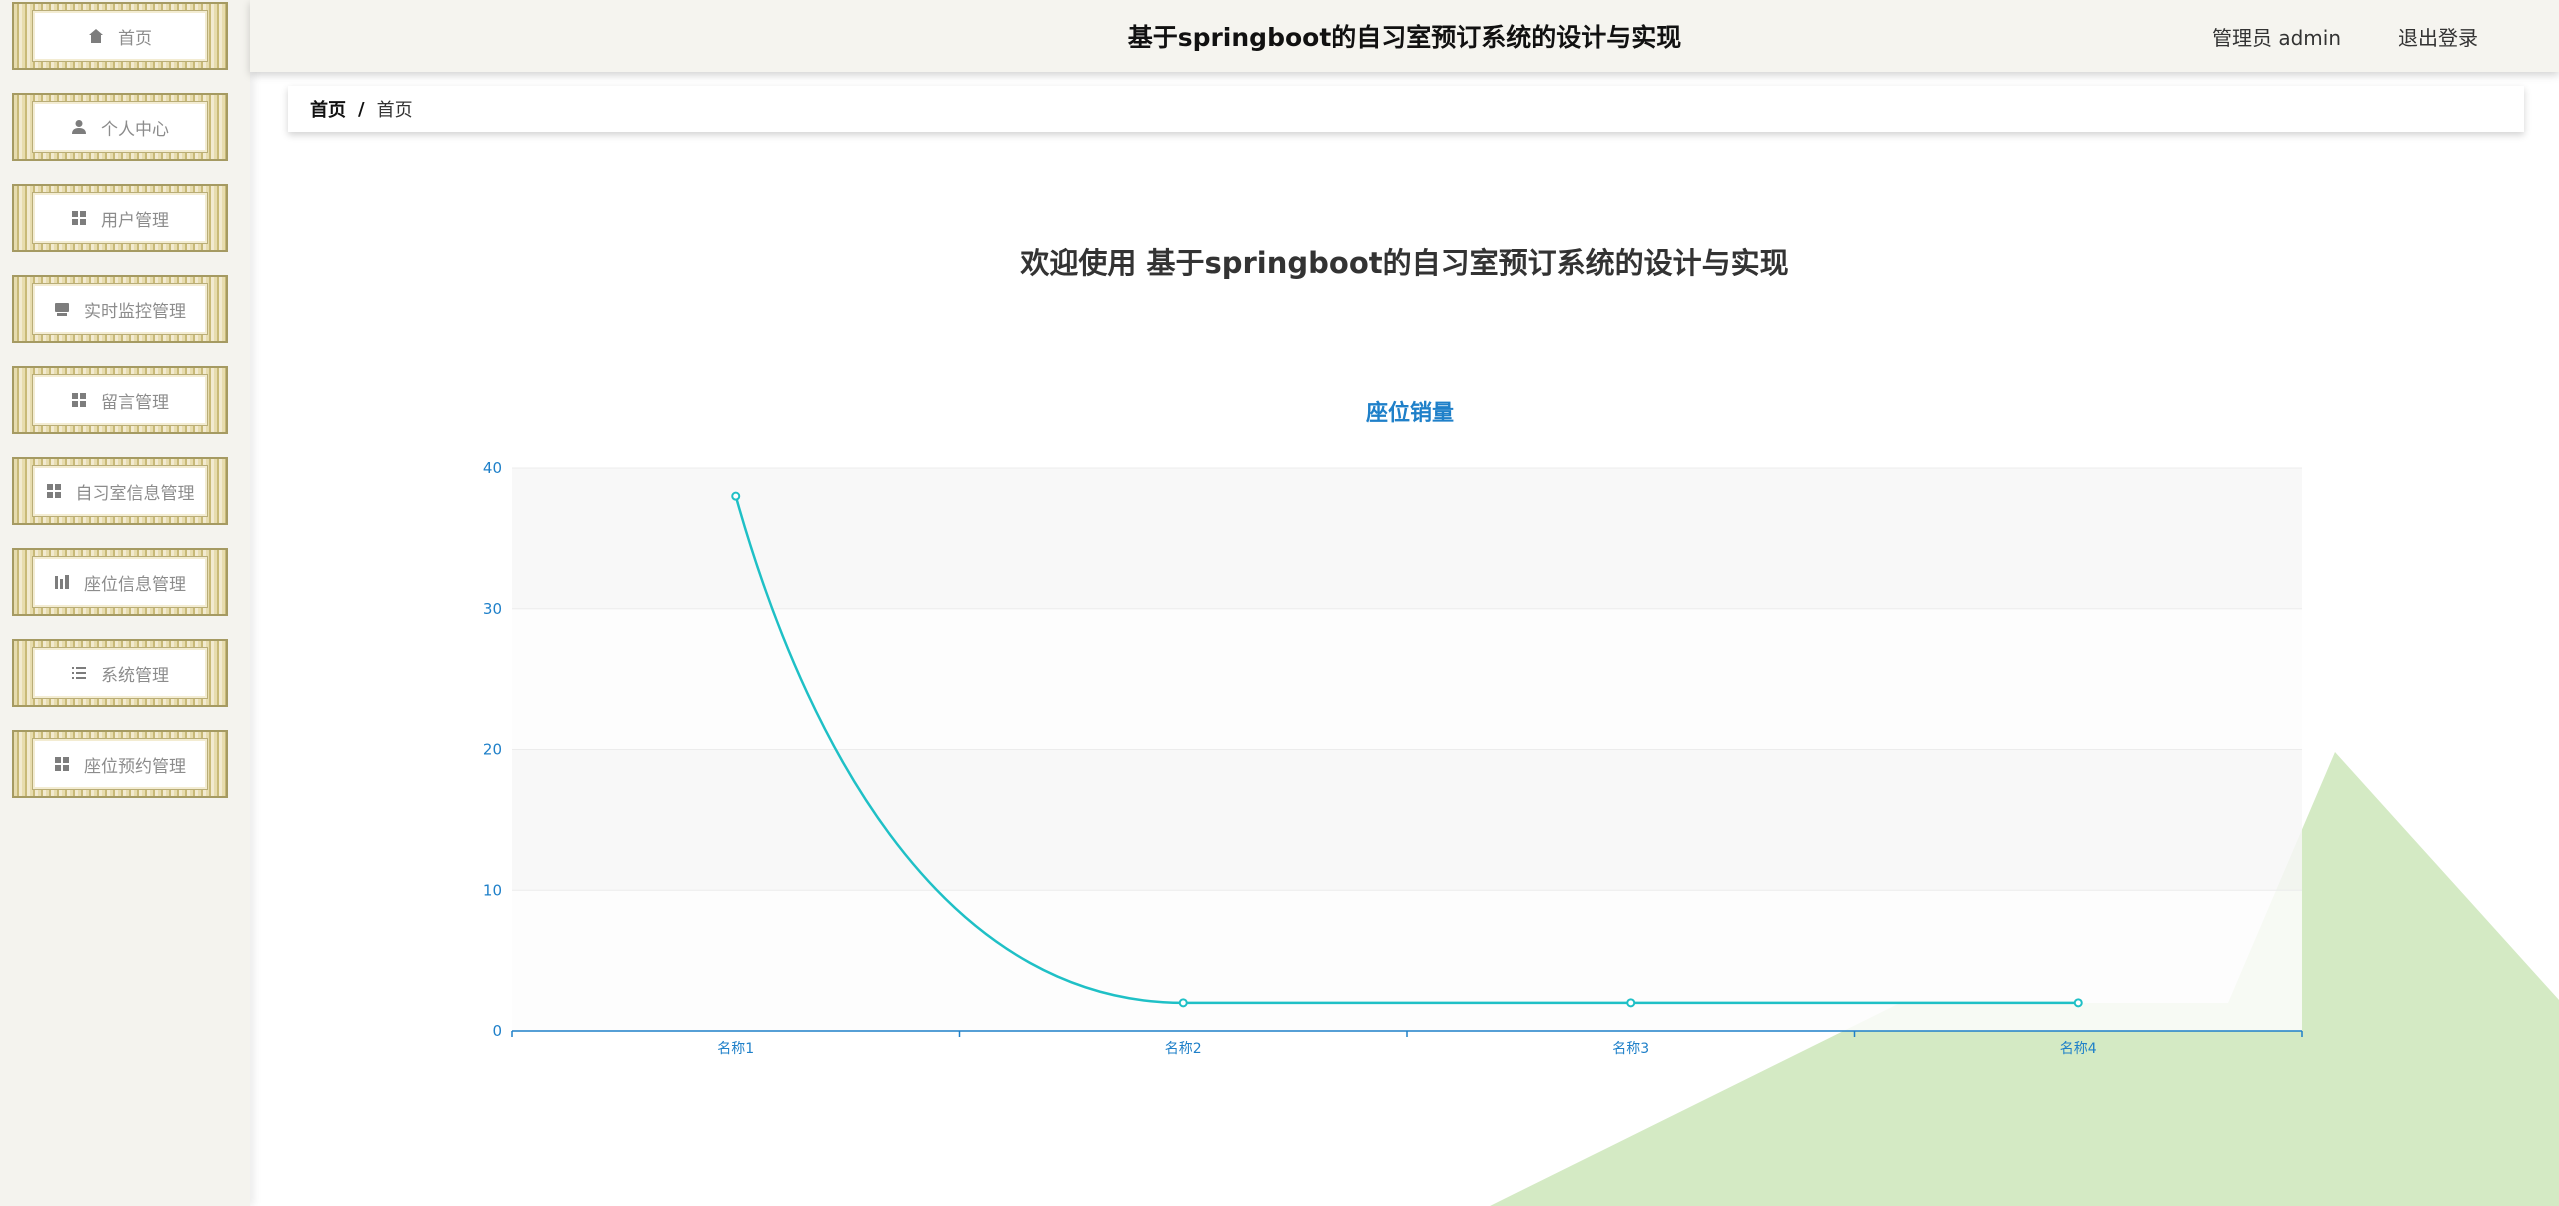 This screenshot has width=2559, height=1206. Describe the element at coordinates (328, 109) in the screenshot. I see `breadcrumb-root-link: 首页` at that location.